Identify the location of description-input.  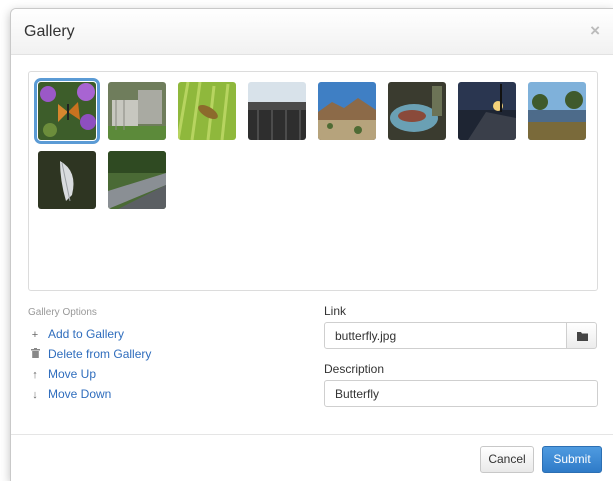
(461, 393).